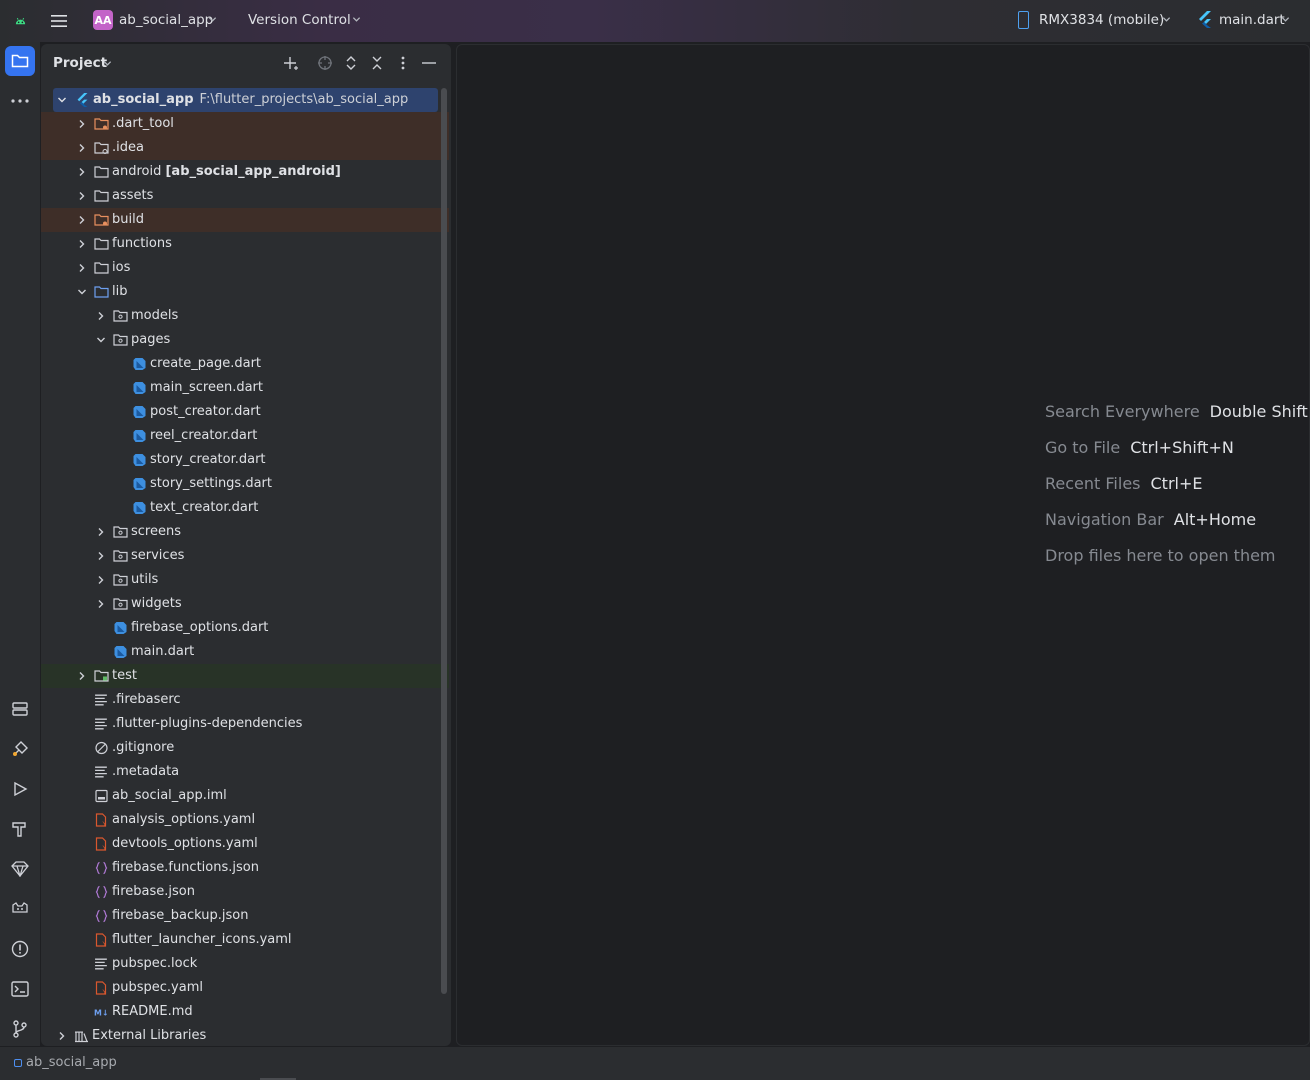  What do you see at coordinates (245, 748) in the screenshot?
I see `tree-file-node: .gitignore` at bounding box center [245, 748].